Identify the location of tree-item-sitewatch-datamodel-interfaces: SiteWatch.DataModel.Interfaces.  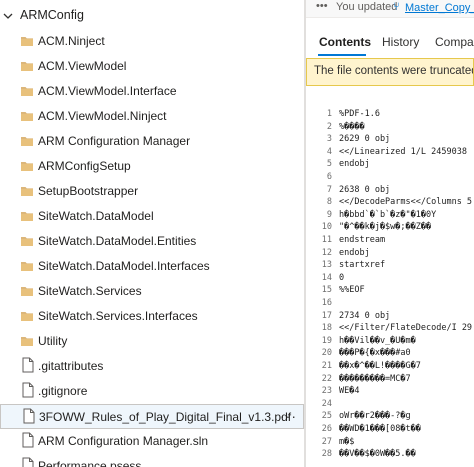
(152, 266).